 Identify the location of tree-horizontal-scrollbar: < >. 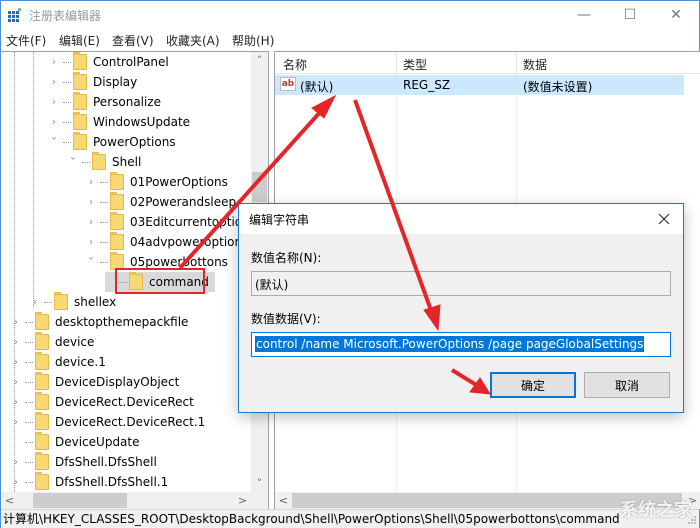
(134, 500).